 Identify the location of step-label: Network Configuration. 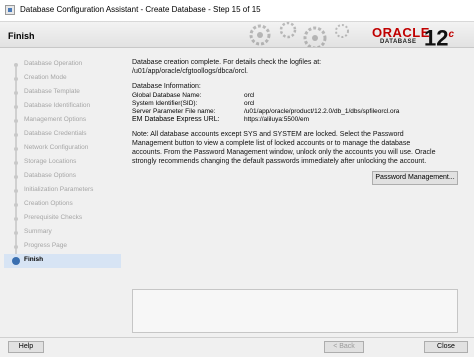
(56, 147).